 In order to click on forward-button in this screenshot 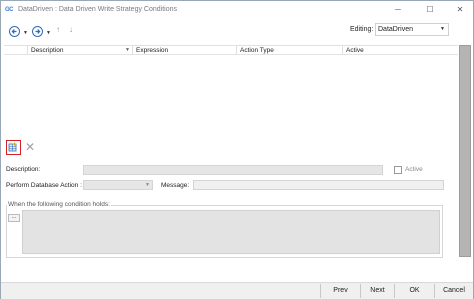, I will do `click(37, 31)`.